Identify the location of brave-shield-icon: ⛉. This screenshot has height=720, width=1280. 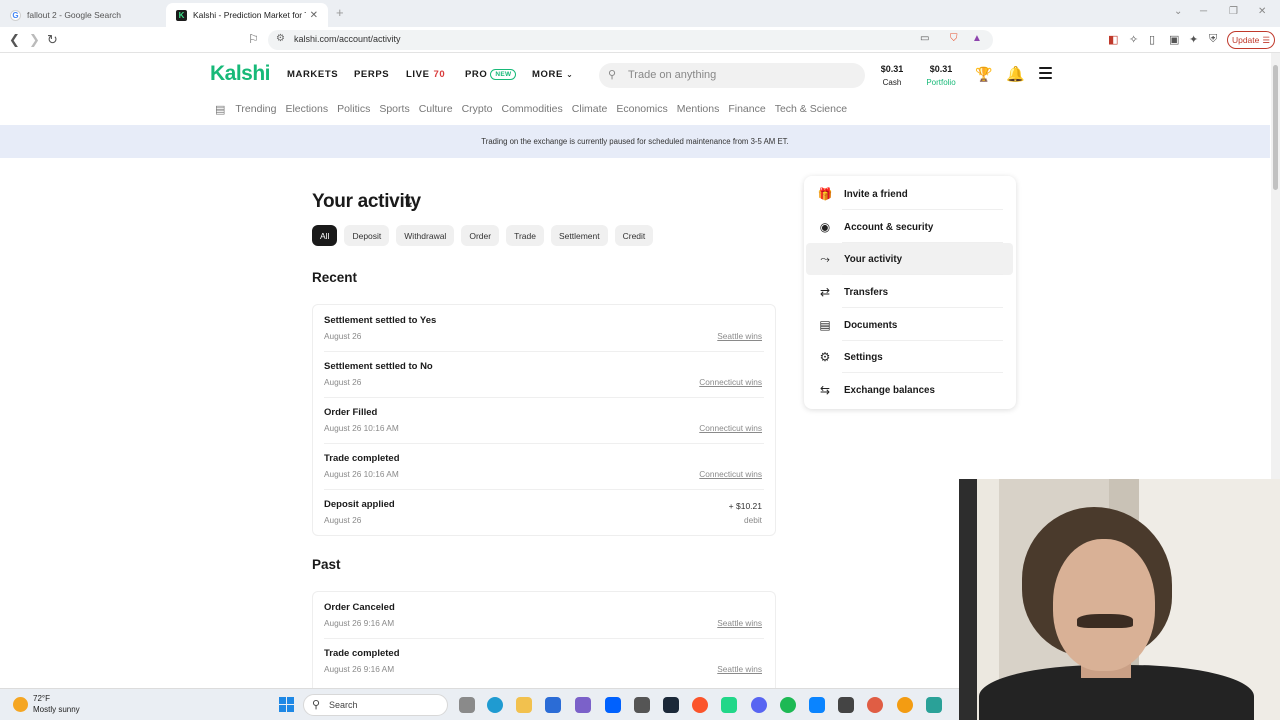
(954, 38).